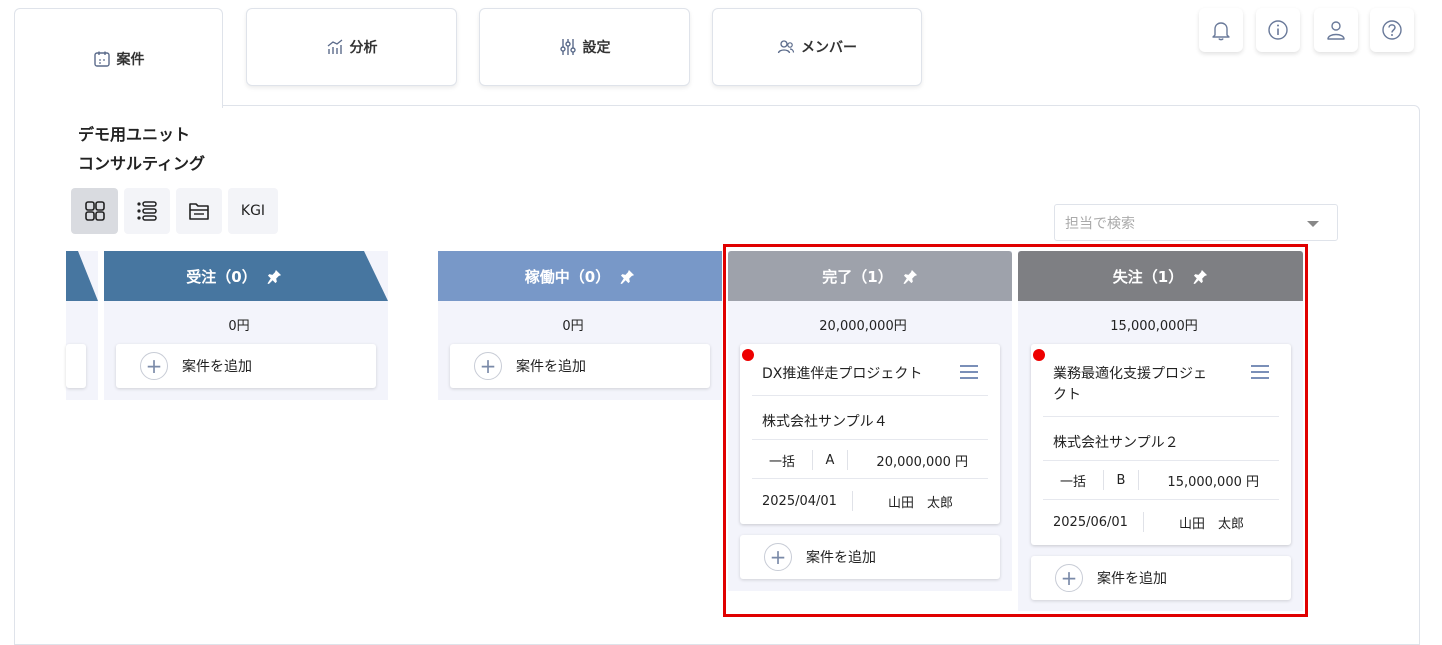  I want to click on profile-button, so click(1336, 30).